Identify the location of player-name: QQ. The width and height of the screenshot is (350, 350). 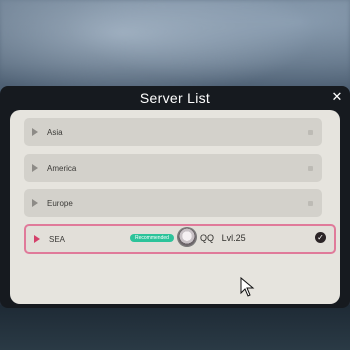
(207, 238).